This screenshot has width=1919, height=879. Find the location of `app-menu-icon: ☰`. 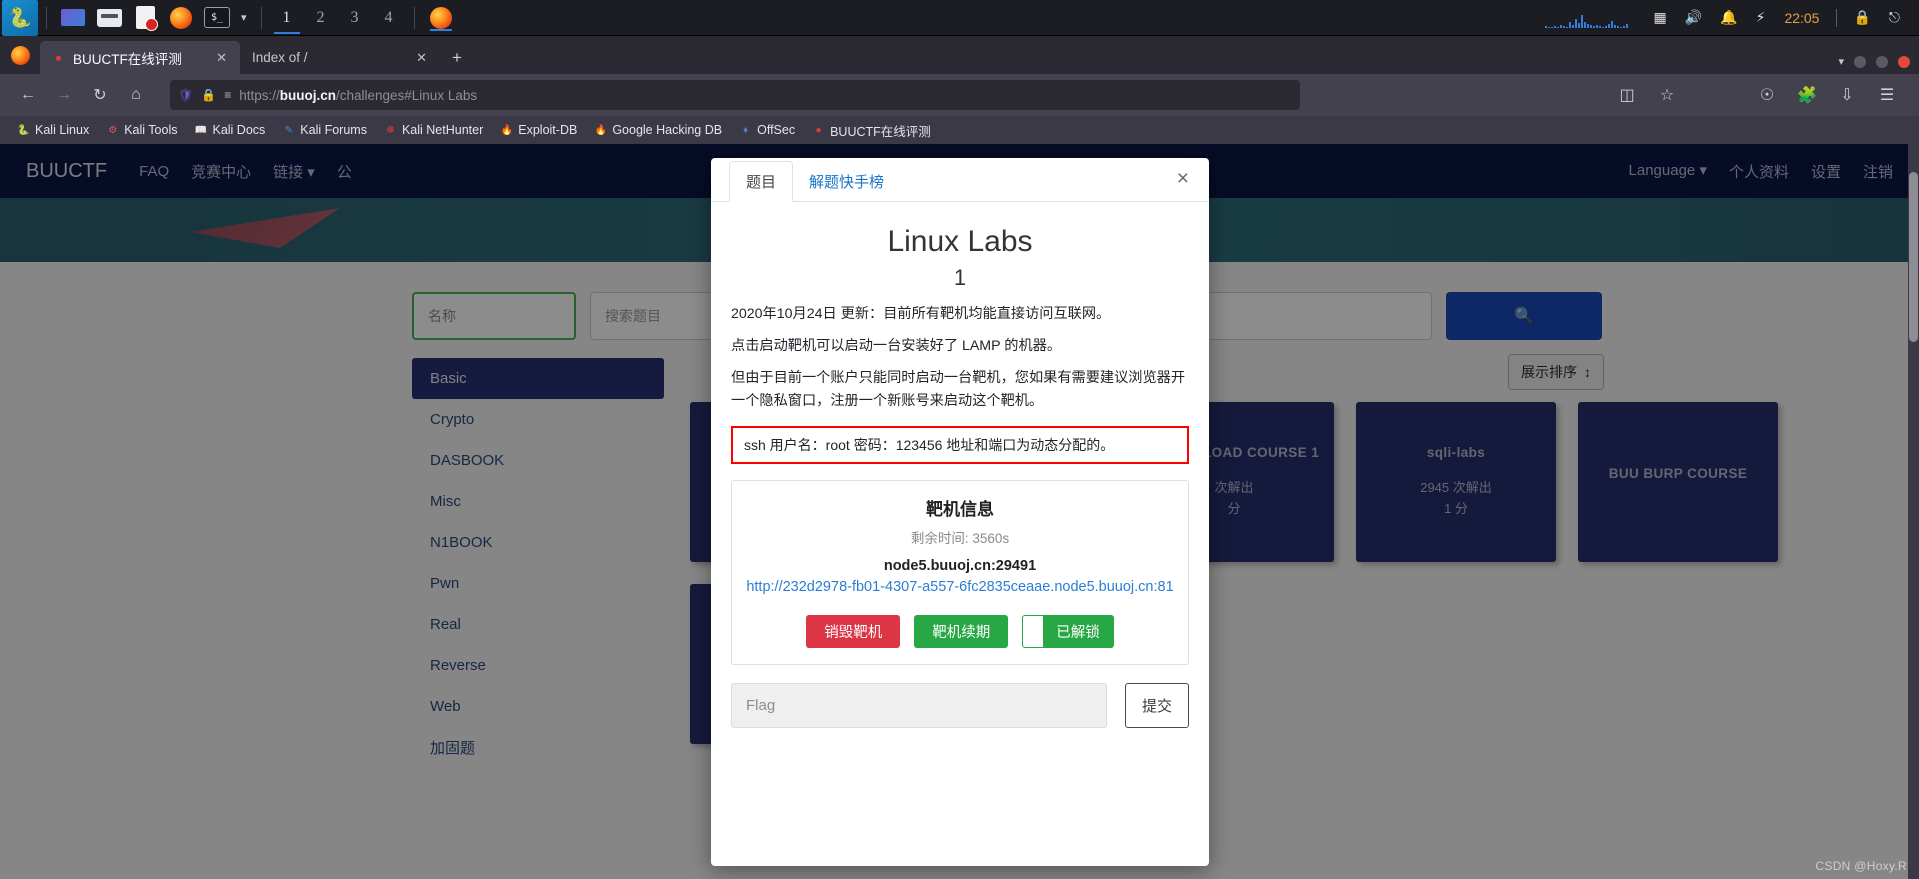

app-menu-icon: ☰ is located at coordinates (1887, 95).